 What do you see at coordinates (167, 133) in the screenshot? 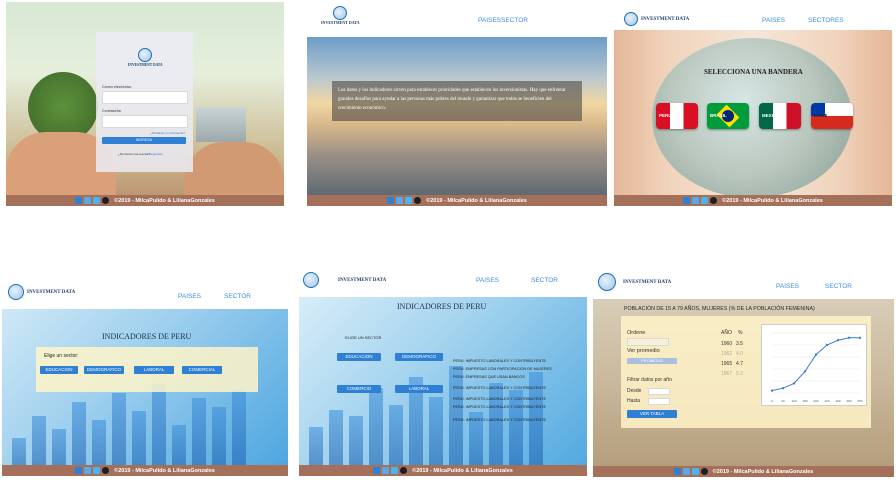
I see `forgot-password-link: ¿Olvidaste tu contraseña?` at bounding box center [167, 133].